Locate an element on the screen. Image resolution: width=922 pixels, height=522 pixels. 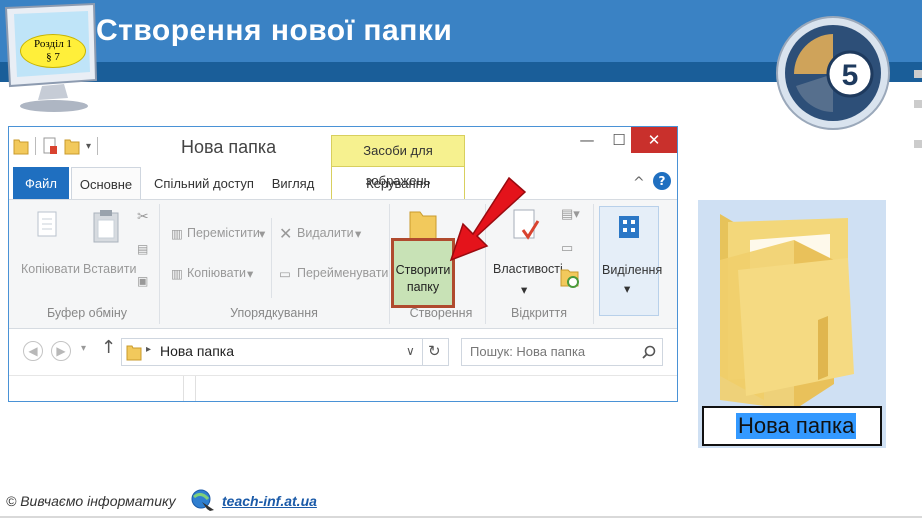
copy-path-icon: ▤ is located at coordinates (142, 249).